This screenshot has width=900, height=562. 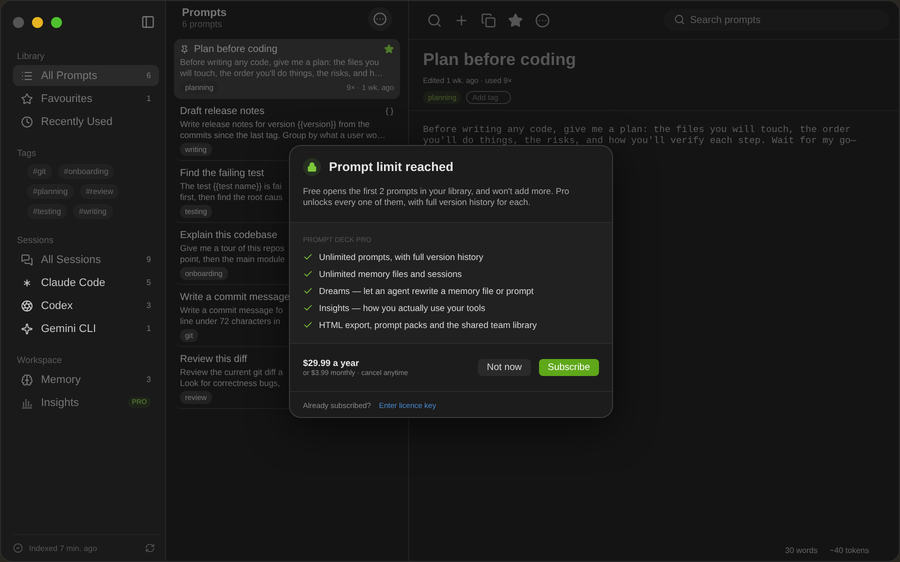 What do you see at coordinates (568, 367) in the screenshot?
I see `subscribe-button: Subscribe` at bounding box center [568, 367].